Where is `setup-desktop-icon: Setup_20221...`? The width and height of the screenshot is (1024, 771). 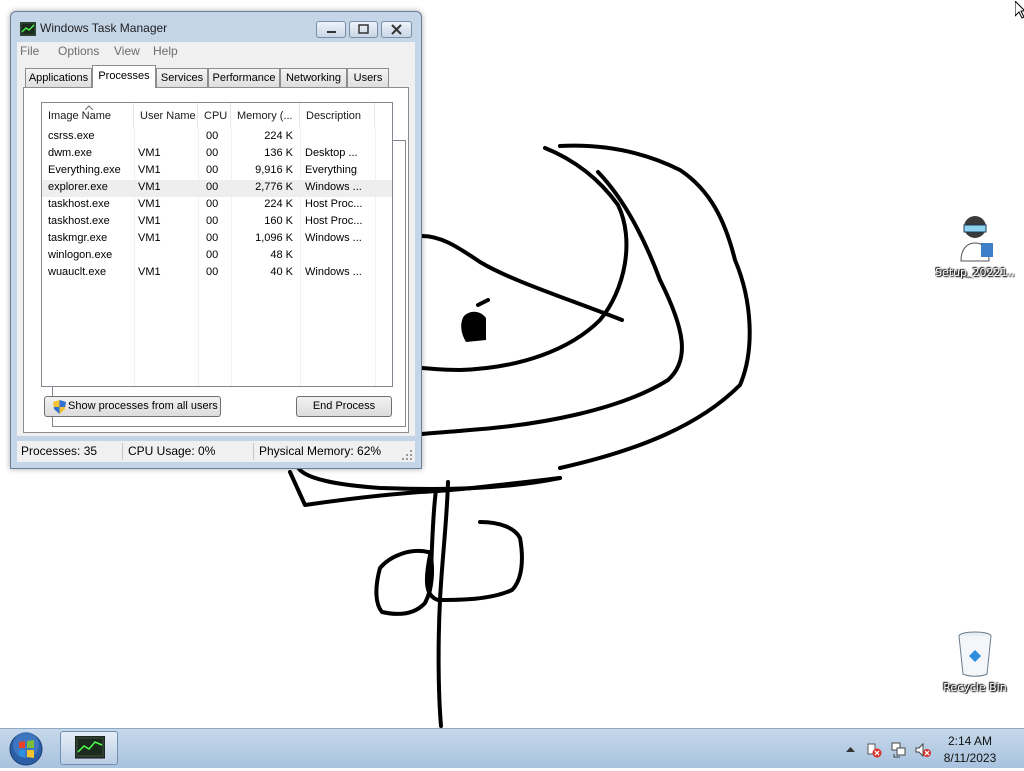 setup-desktop-icon: Setup_20221... is located at coordinates (975, 246).